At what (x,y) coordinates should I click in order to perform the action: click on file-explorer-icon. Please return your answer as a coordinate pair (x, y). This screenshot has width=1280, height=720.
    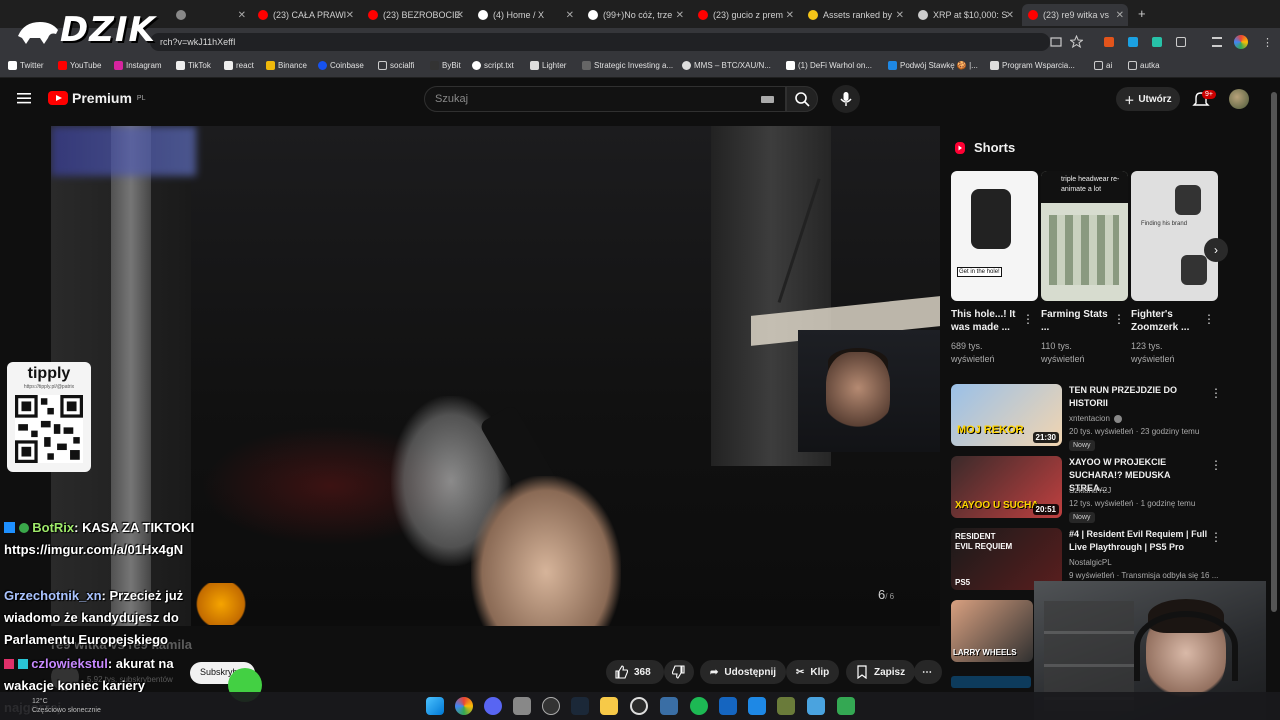
    Looking at the image, I should click on (609, 706).